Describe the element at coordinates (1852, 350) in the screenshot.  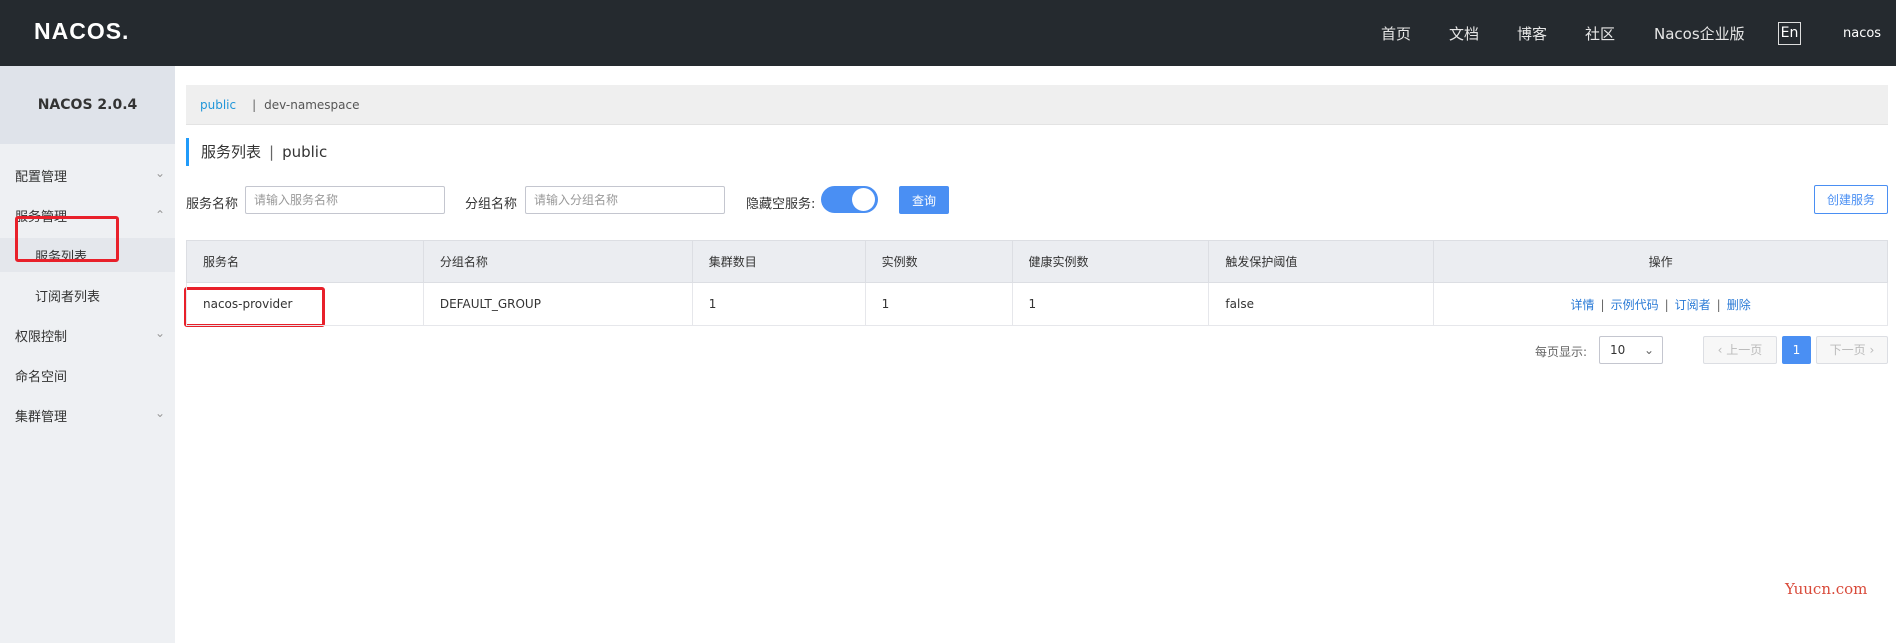
I see `next-page-button: 下一页 ›` at that location.